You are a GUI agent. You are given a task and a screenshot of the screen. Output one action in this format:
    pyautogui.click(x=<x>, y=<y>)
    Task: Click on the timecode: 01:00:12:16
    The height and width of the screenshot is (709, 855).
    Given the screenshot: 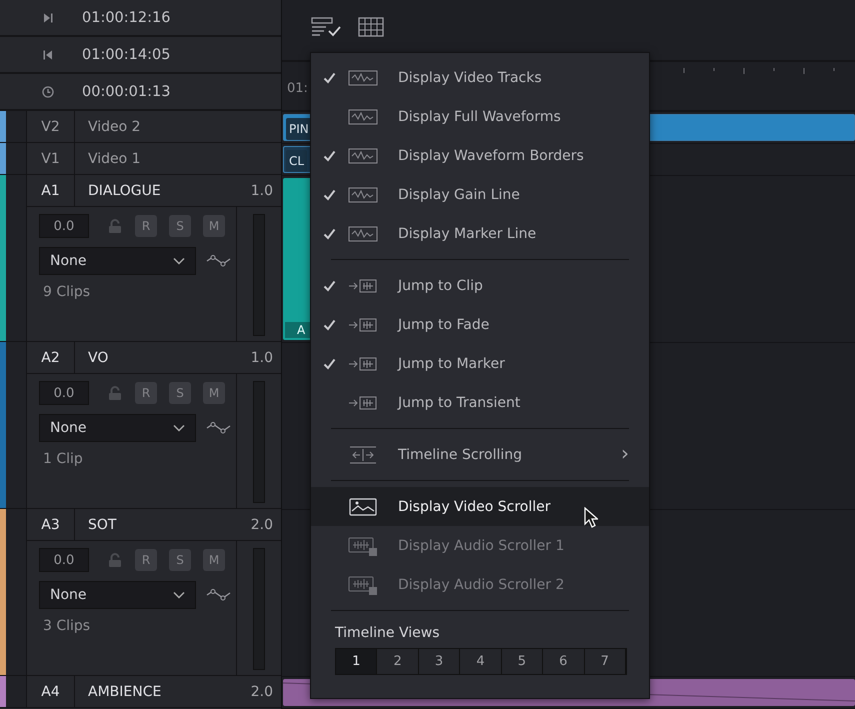 What is the action you would take?
    pyautogui.click(x=126, y=18)
    